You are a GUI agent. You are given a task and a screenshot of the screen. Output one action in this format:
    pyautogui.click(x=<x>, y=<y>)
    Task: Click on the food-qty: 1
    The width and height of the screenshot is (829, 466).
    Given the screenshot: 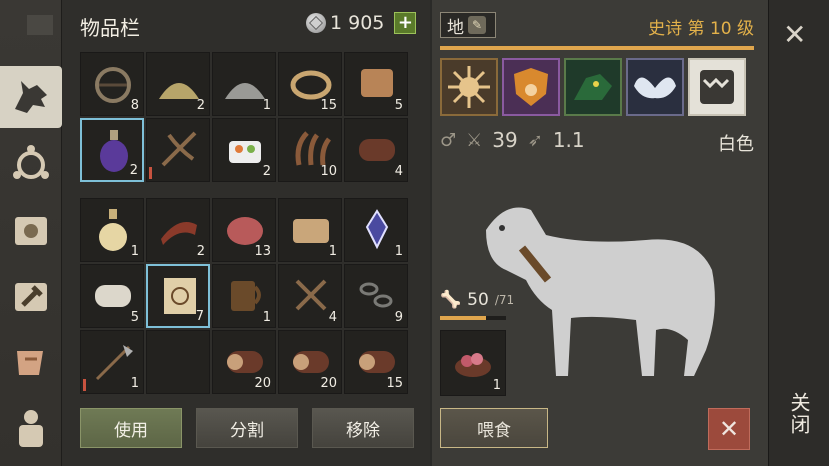 What is the action you would take?
    pyautogui.click(x=496, y=385)
    